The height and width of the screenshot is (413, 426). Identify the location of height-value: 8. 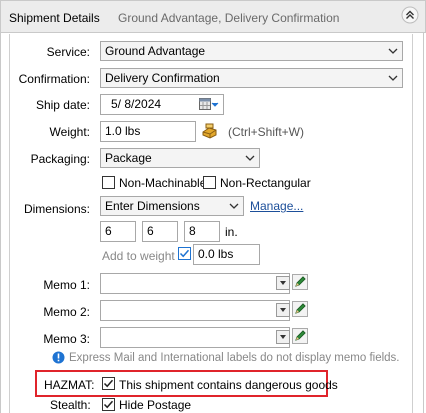
(192, 231).